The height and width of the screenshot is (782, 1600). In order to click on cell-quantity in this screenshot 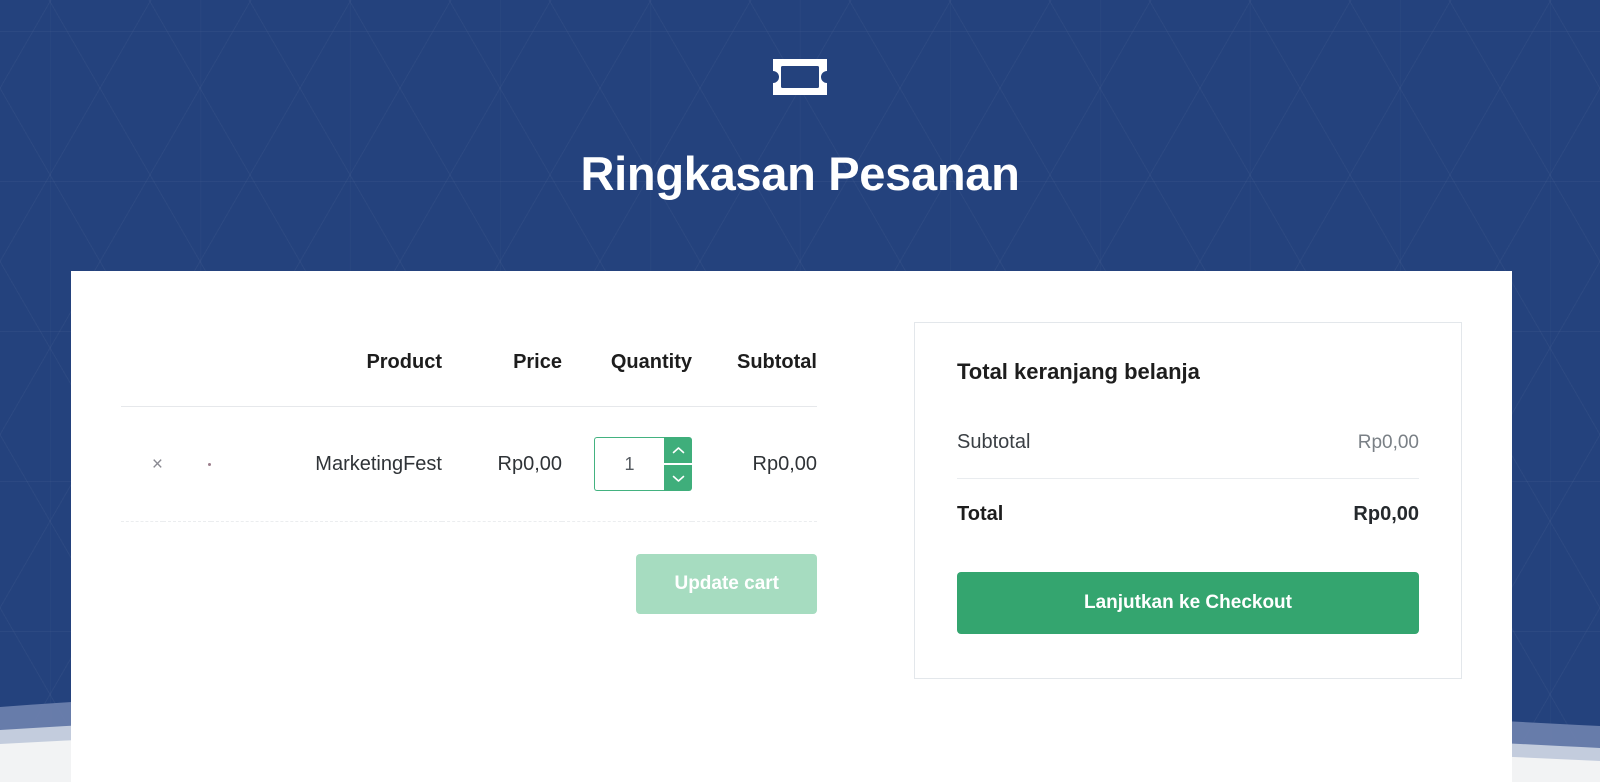, I will do `click(627, 464)`.